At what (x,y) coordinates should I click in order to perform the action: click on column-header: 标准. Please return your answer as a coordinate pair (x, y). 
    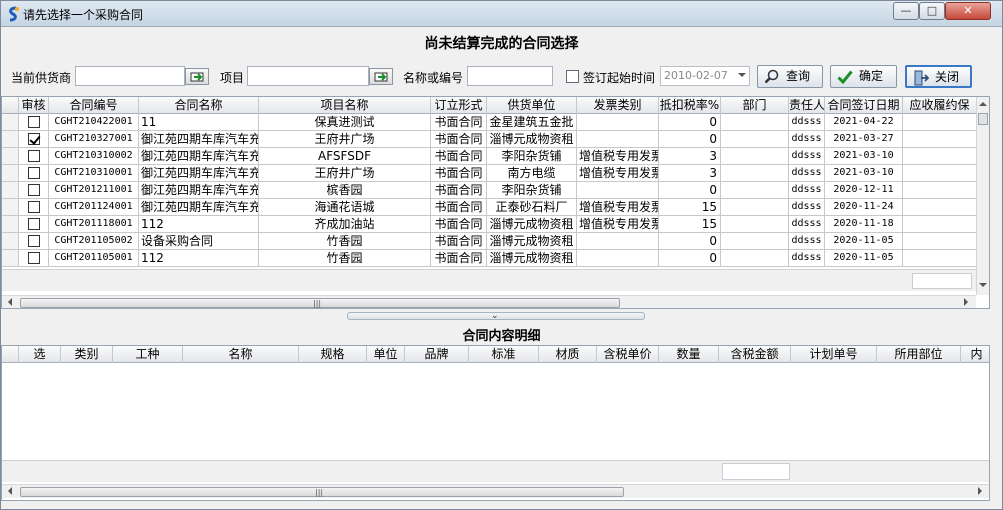
    Looking at the image, I should click on (504, 354).